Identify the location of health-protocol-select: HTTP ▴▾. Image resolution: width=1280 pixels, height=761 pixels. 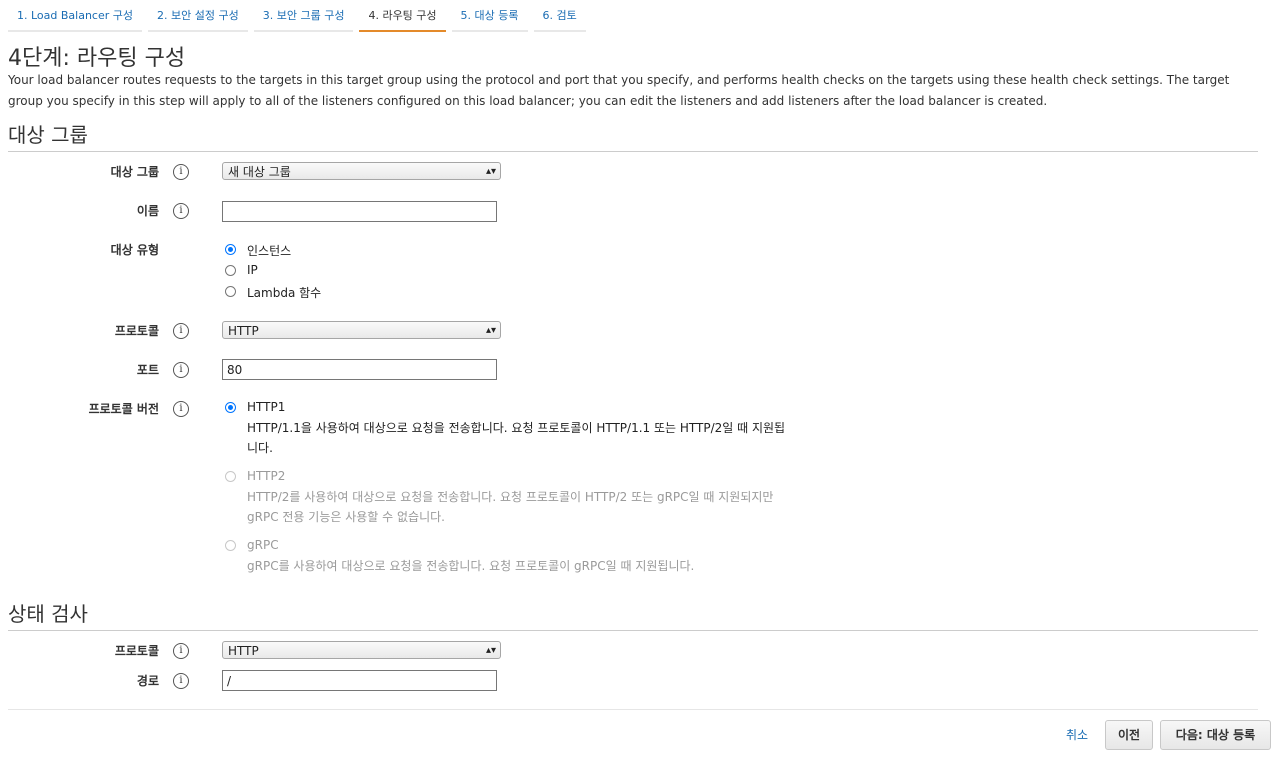
(361, 650).